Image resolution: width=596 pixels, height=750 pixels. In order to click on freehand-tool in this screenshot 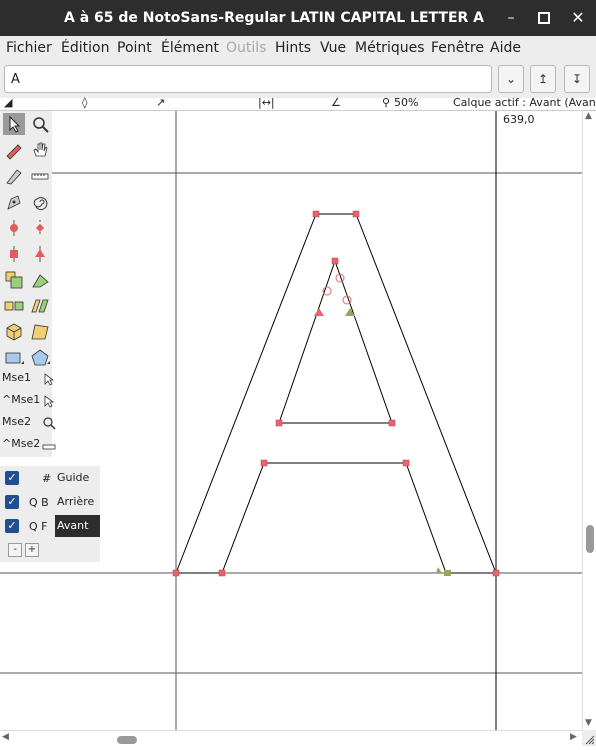, I will do `click(14, 150)`.